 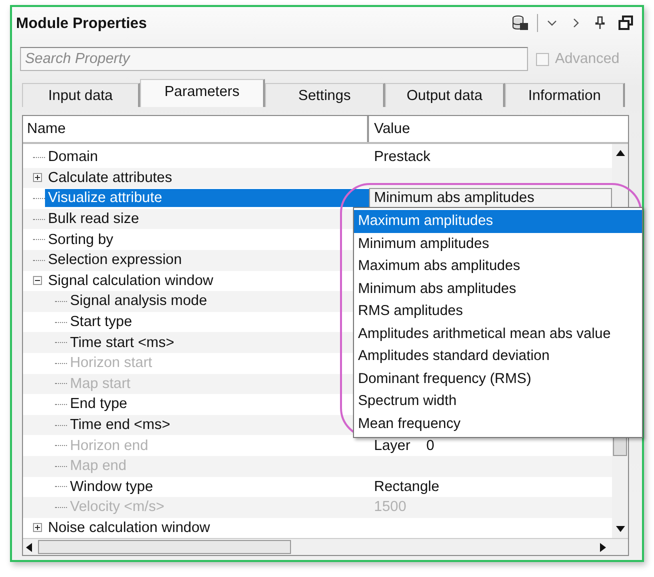 I want to click on dropdown-option: Minimum amplitudes, so click(x=498, y=243).